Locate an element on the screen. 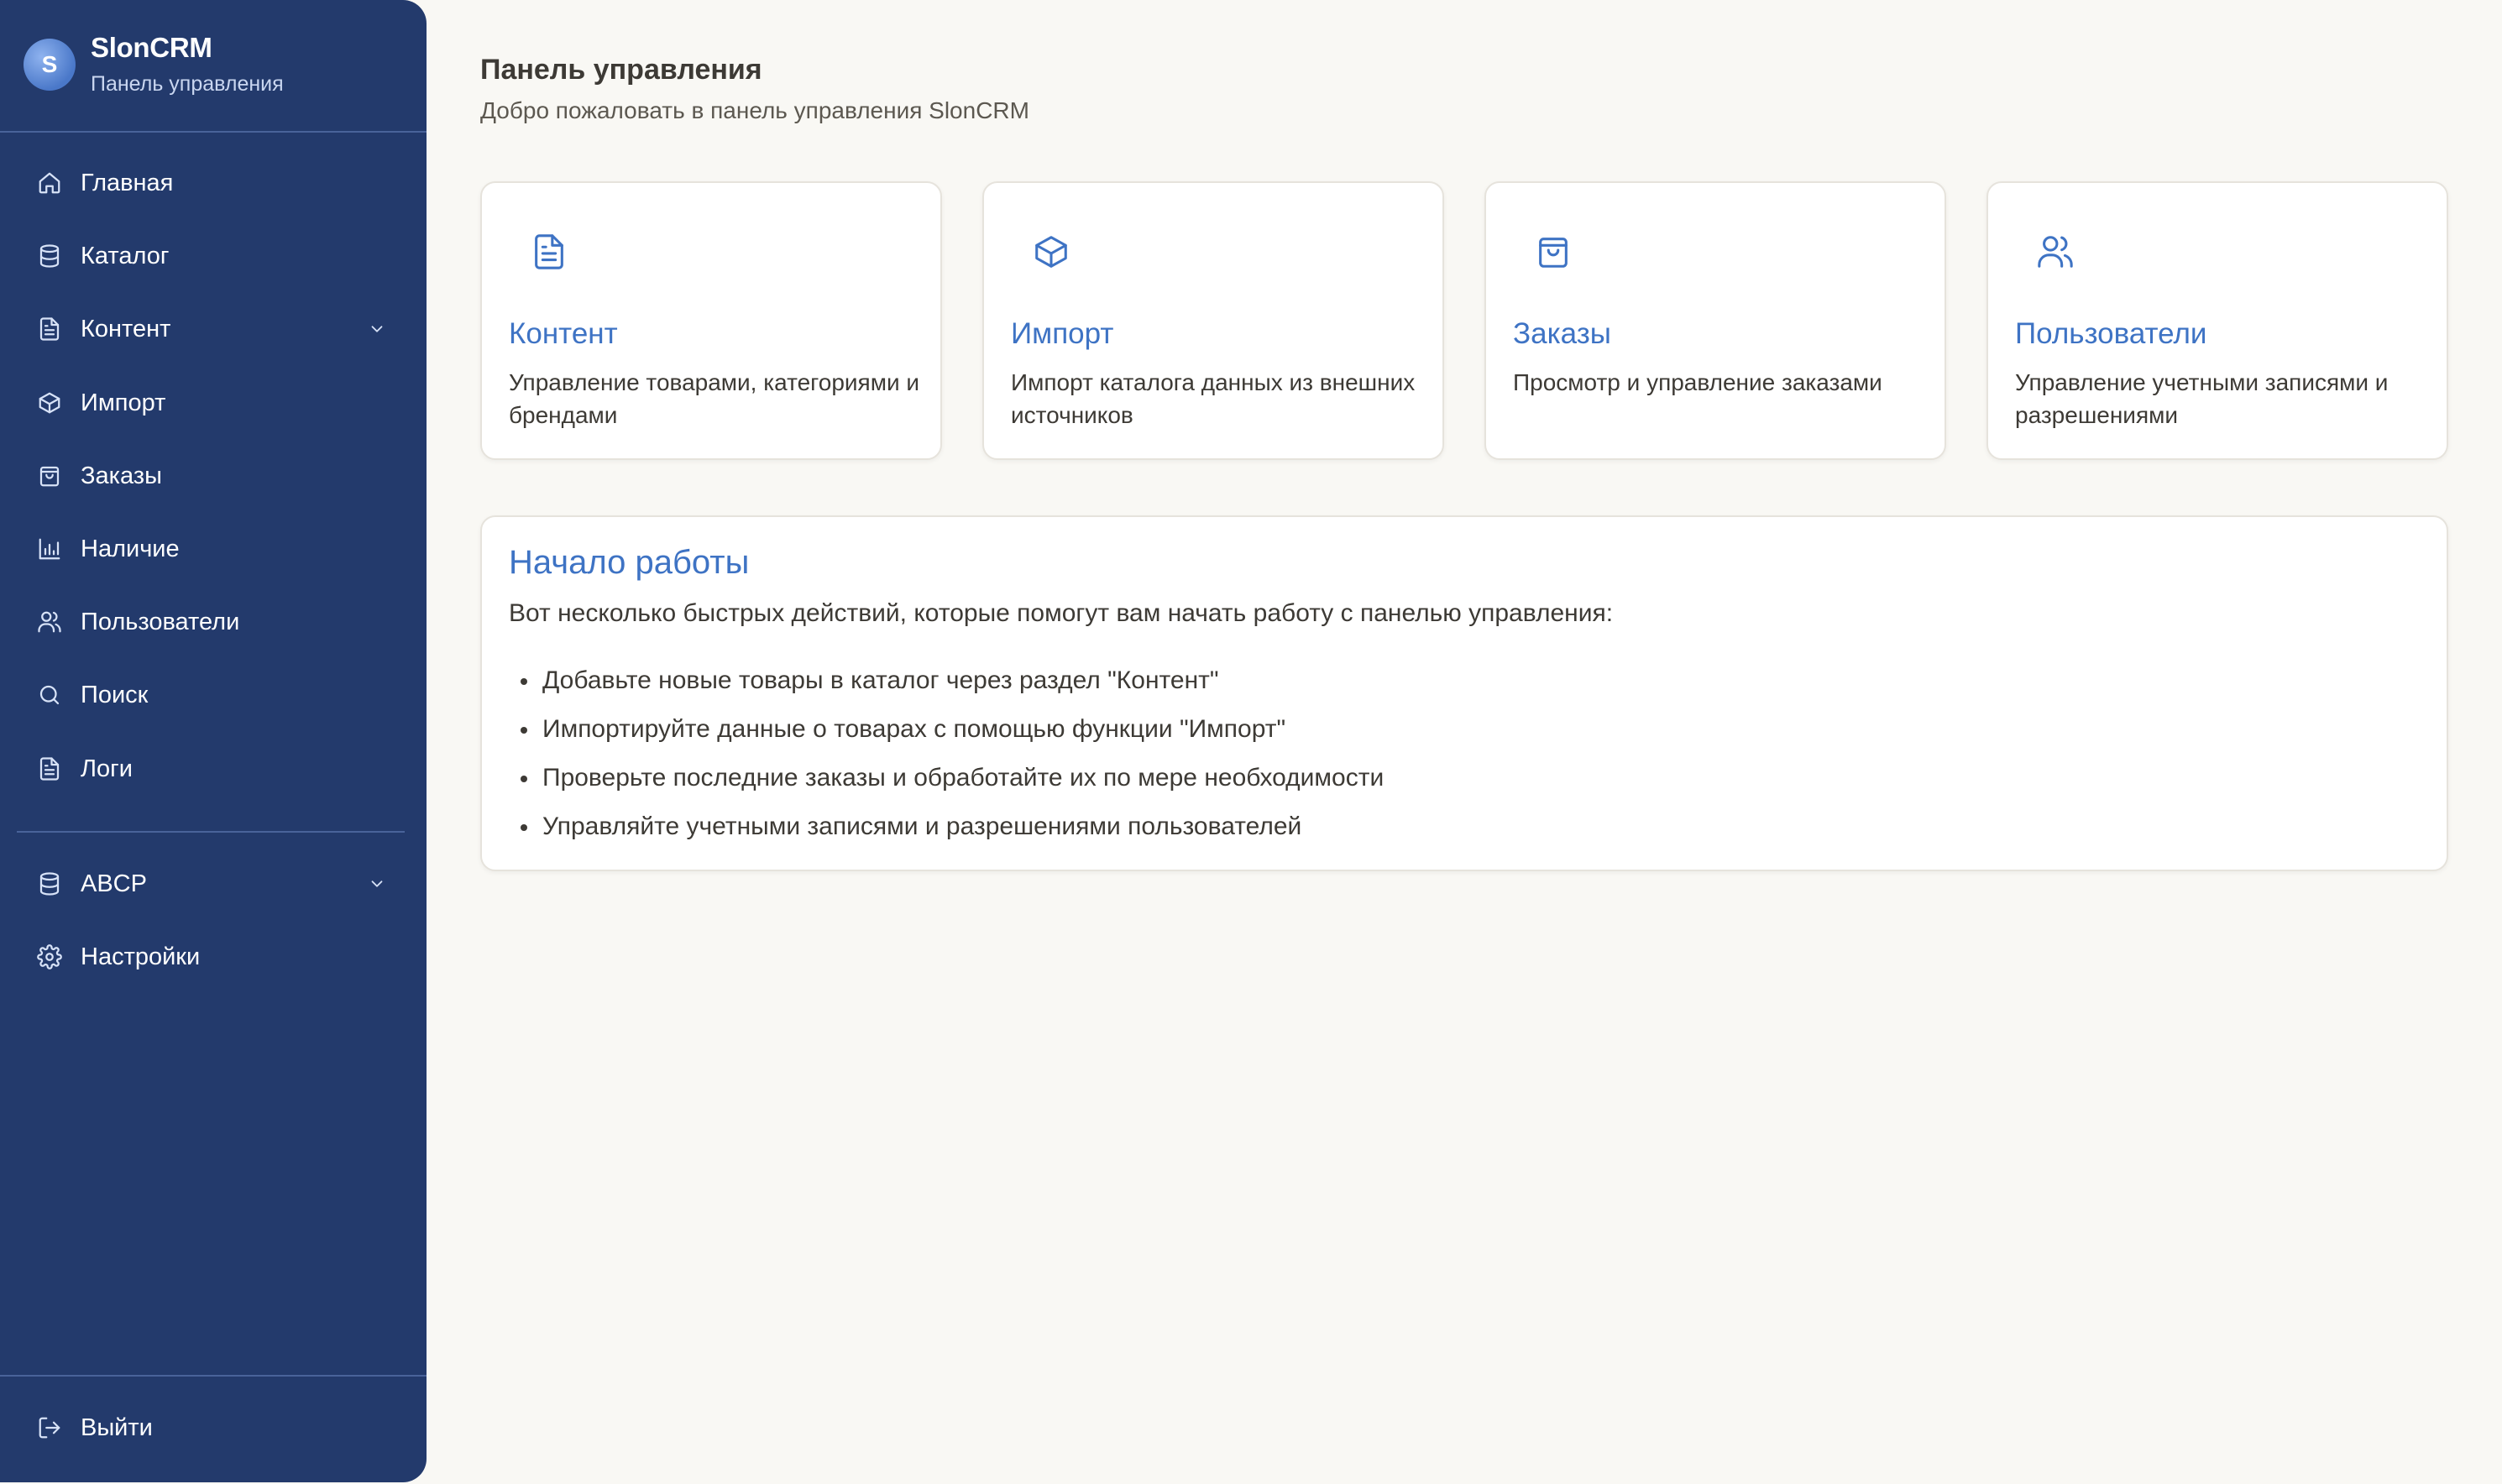 This screenshot has height=1484, width=2502. sidebar-item-label: Настройки is located at coordinates (141, 956).